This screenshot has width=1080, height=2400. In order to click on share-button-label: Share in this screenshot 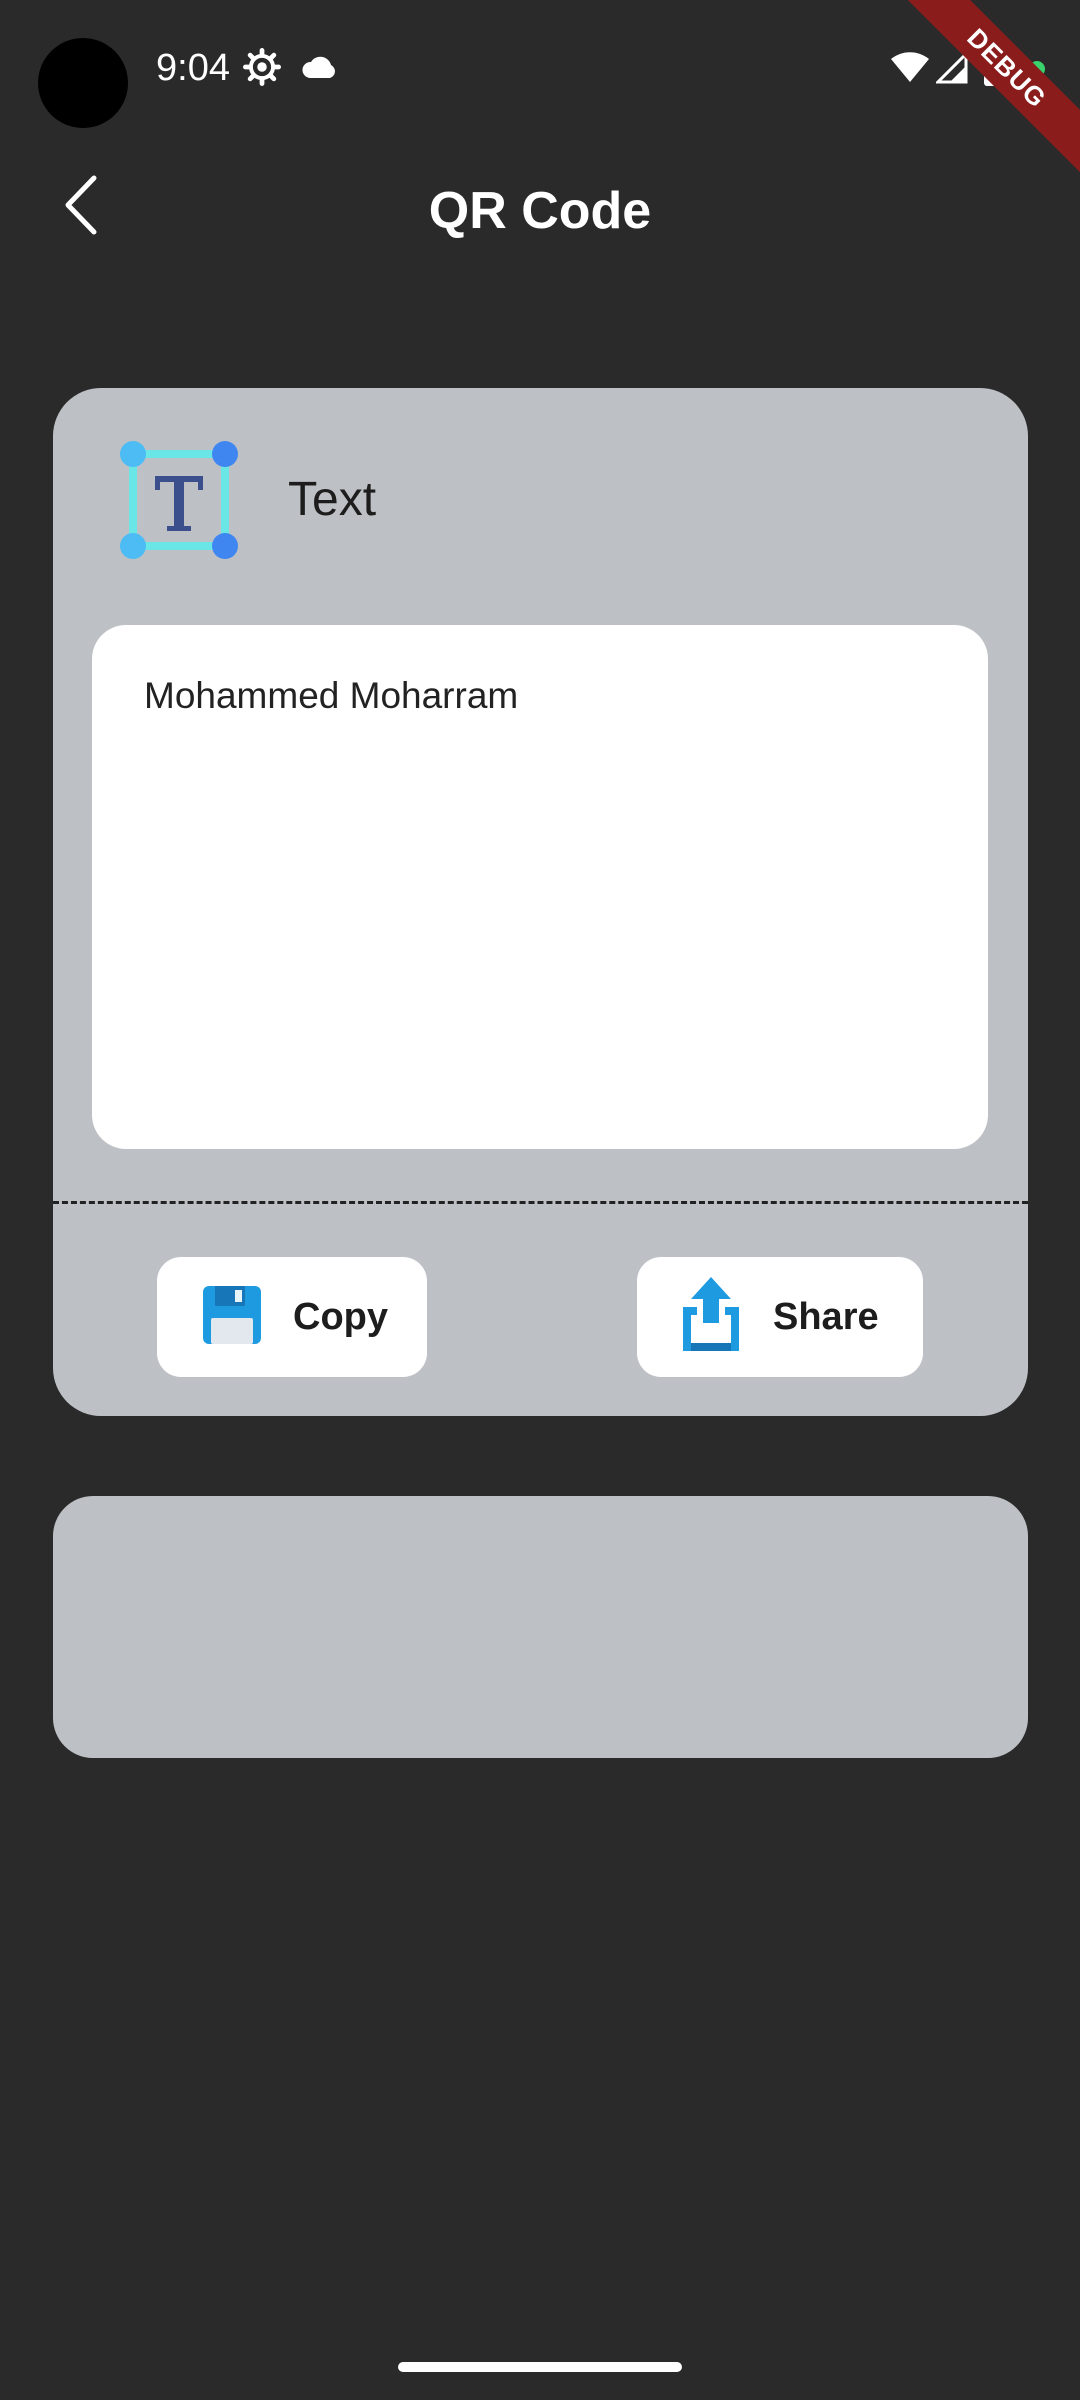, I will do `click(826, 1316)`.